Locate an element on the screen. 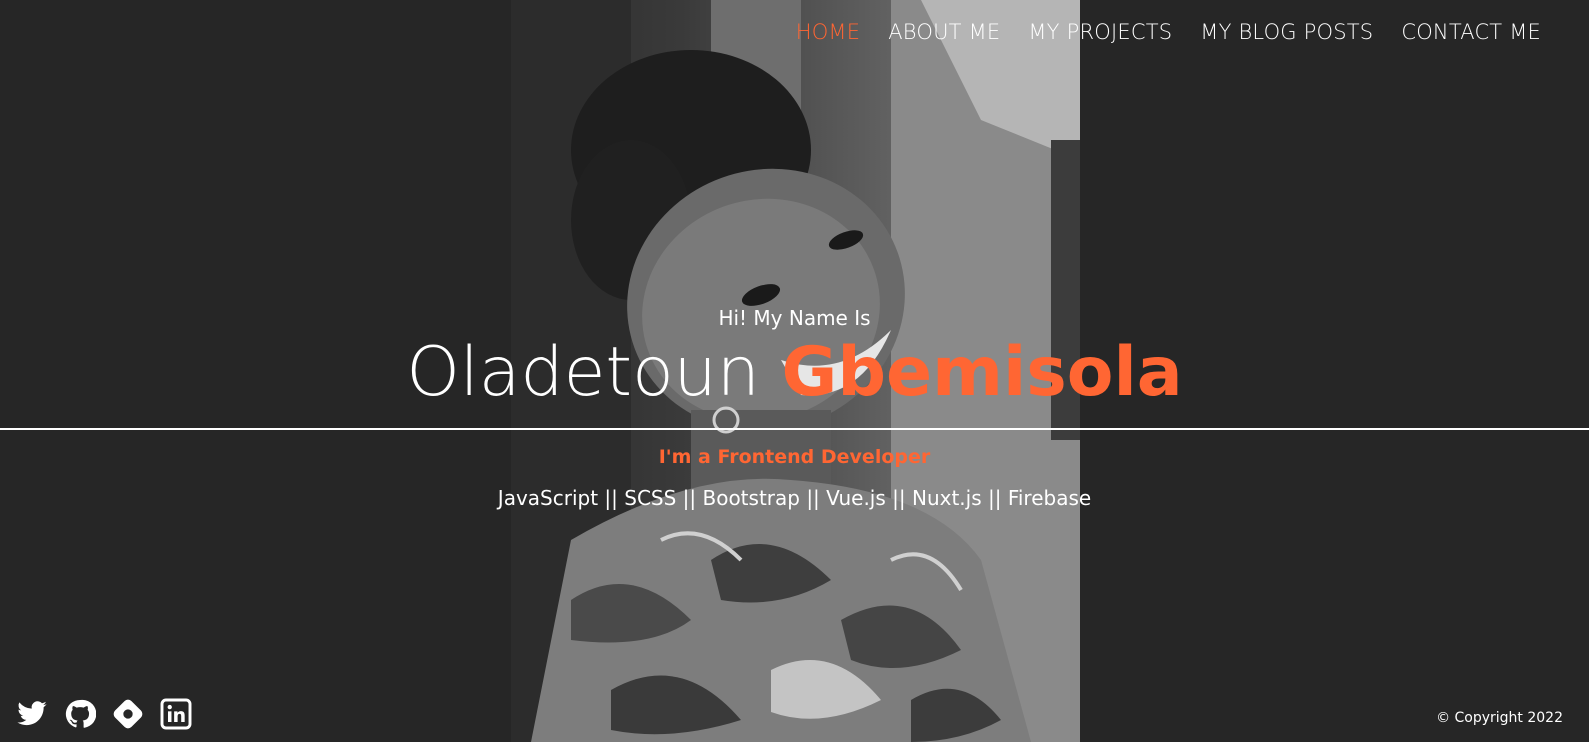 The image size is (1589, 742). github-icon is located at coordinates (80, 713).